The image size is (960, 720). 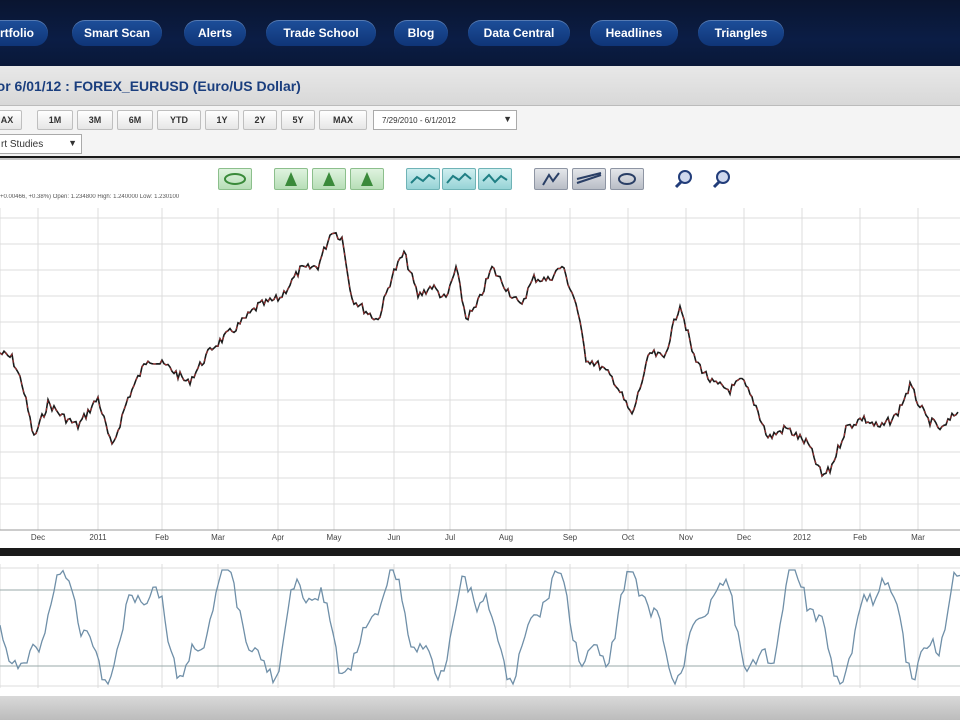 What do you see at coordinates (11, 120) in the screenshot?
I see `range-max-partial-button: AX` at bounding box center [11, 120].